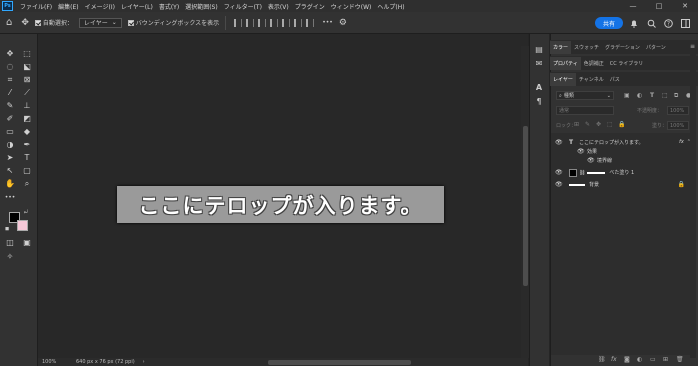 The width and height of the screenshot is (698, 366). Describe the element at coordinates (561, 47) in the screenshot. I see `tab-color: カラー` at that location.